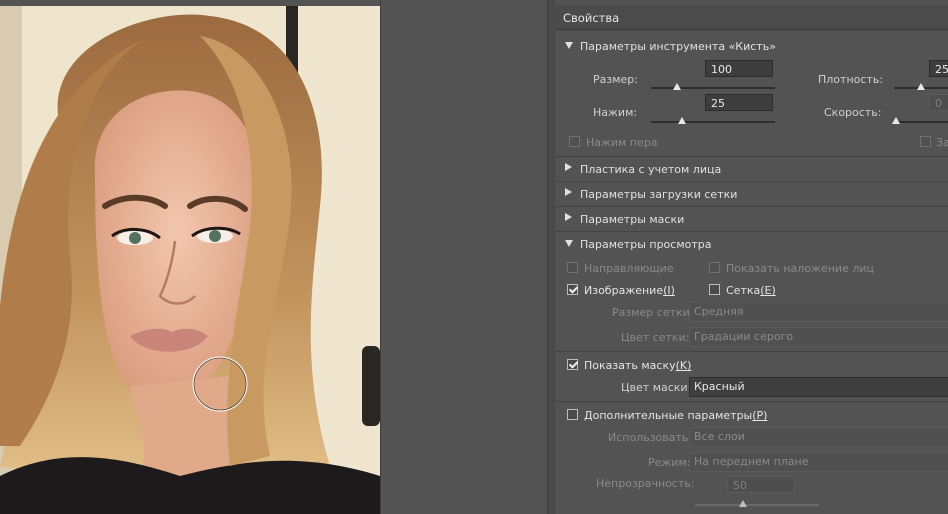  I want to click on brush-size-input: 100, so click(739, 68).